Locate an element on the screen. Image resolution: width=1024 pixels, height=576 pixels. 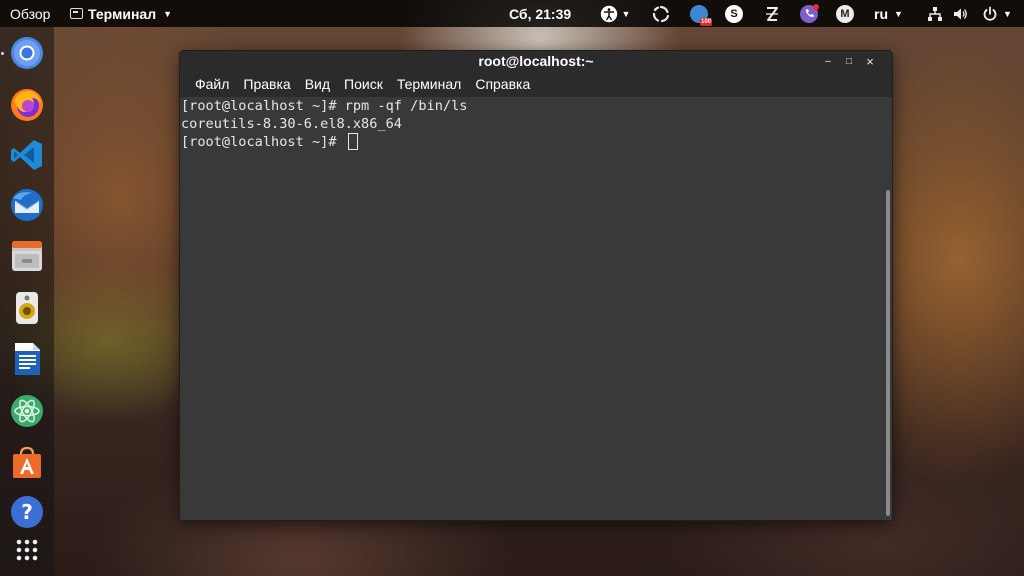
software-center-icon is located at coordinates (27, 462).